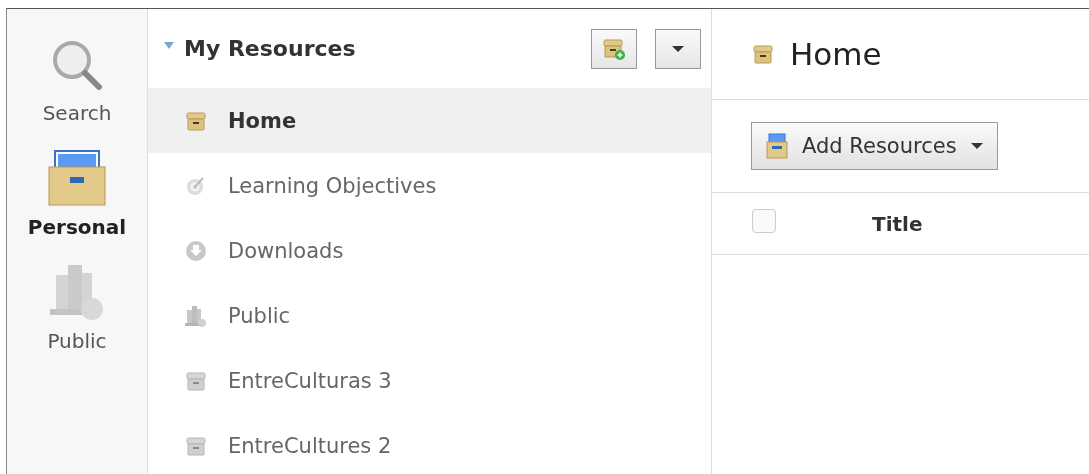 Image resolution: width=1089 pixels, height=474 pixels. Describe the element at coordinates (77, 307) in the screenshot. I see `rail-item: Public` at that location.